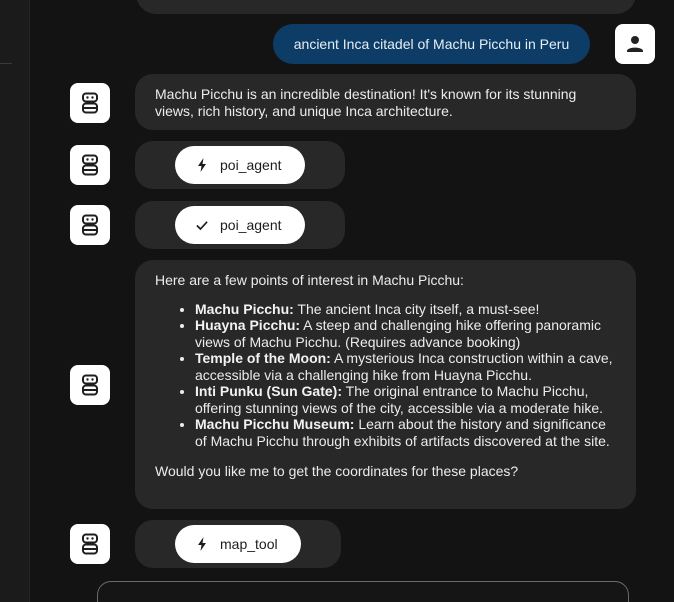 The image size is (674, 602). I want to click on tool-result-pill: poi_agent, so click(240, 225).